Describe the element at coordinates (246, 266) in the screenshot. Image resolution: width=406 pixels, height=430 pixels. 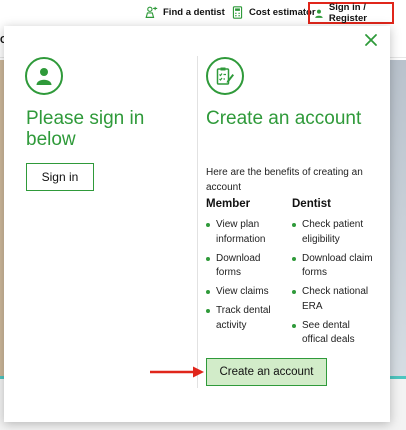
I see `list-item: Download forms` at that location.